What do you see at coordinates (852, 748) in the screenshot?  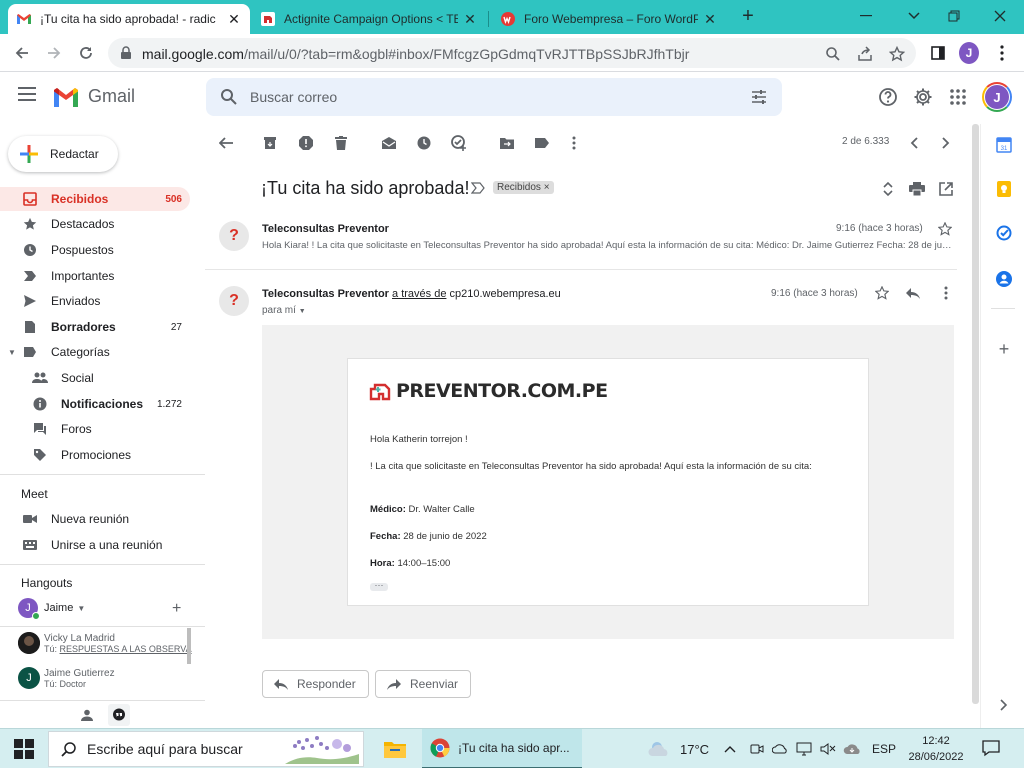 I see `cloud-sync-icon` at bounding box center [852, 748].